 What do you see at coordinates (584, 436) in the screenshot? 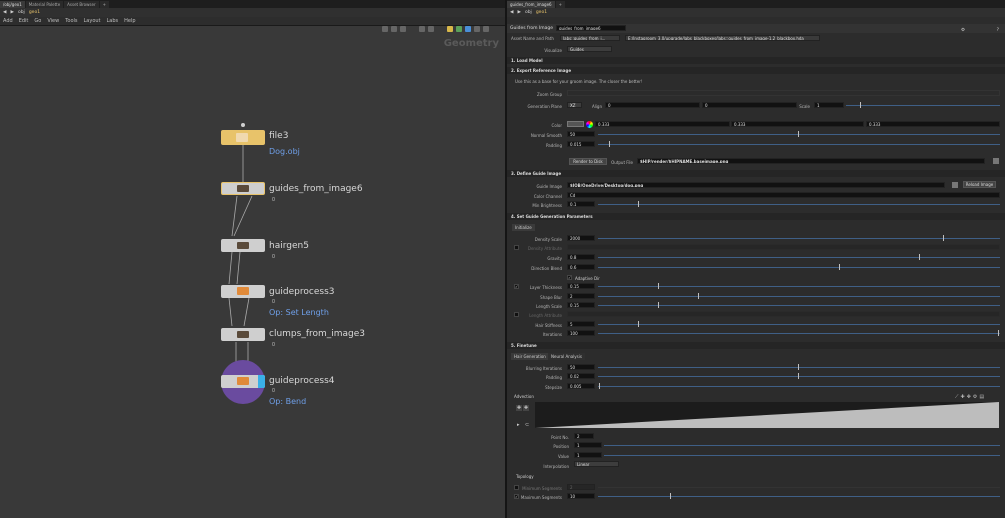
I see `point-no-field: 2` at bounding box center [584, 436].